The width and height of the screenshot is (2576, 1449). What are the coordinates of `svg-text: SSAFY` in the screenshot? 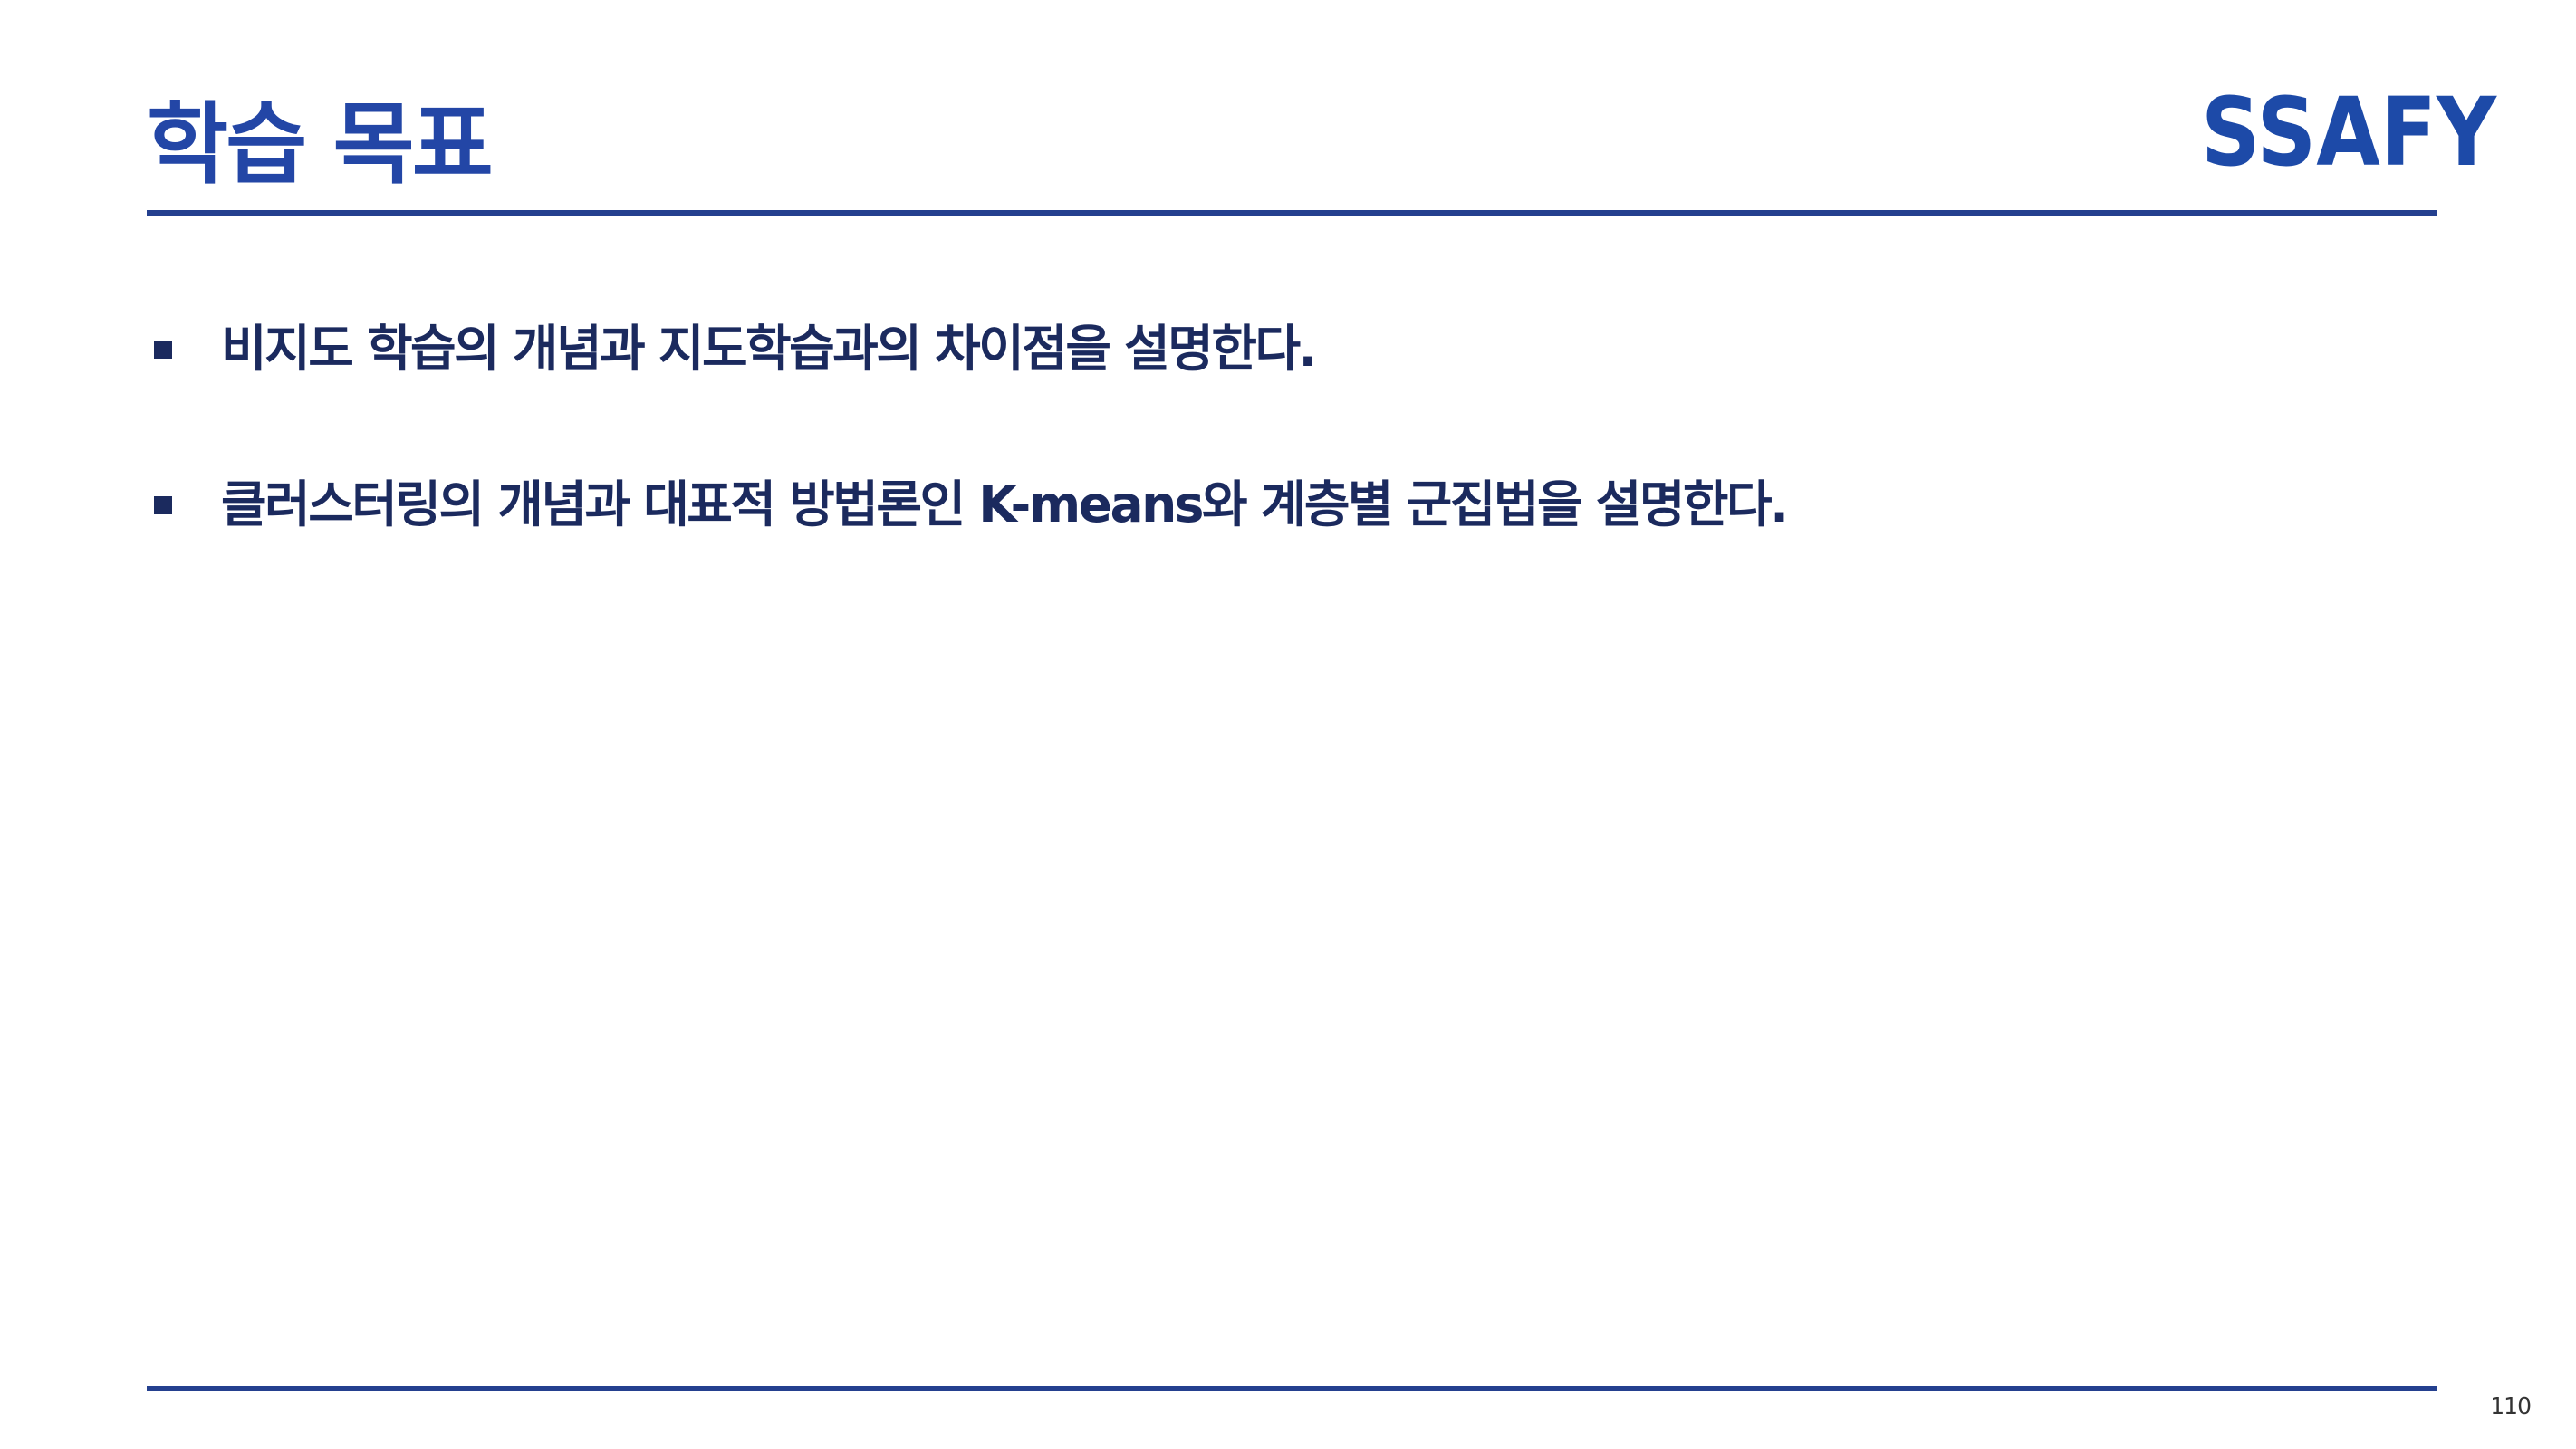 It's located at (2349, 130).